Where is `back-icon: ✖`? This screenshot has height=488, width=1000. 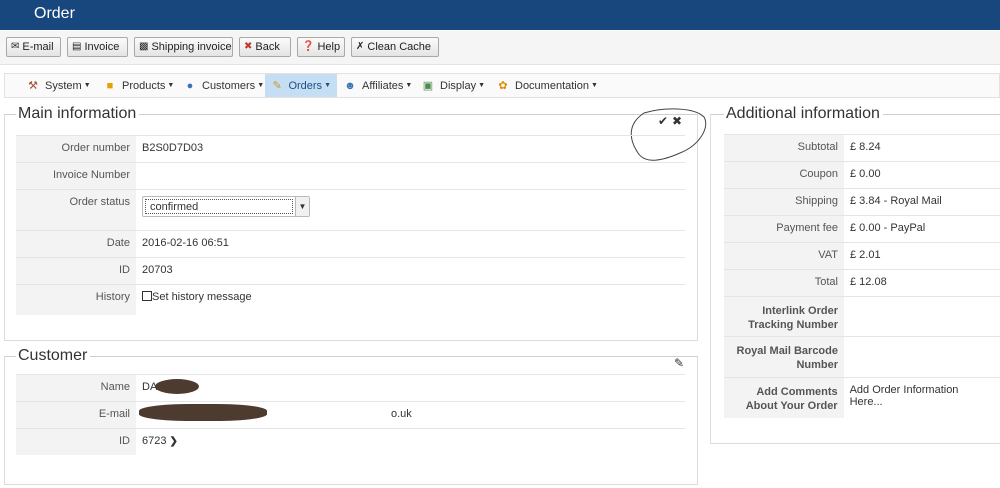 back-icon: ✖ is located at coordinates (248, 46).